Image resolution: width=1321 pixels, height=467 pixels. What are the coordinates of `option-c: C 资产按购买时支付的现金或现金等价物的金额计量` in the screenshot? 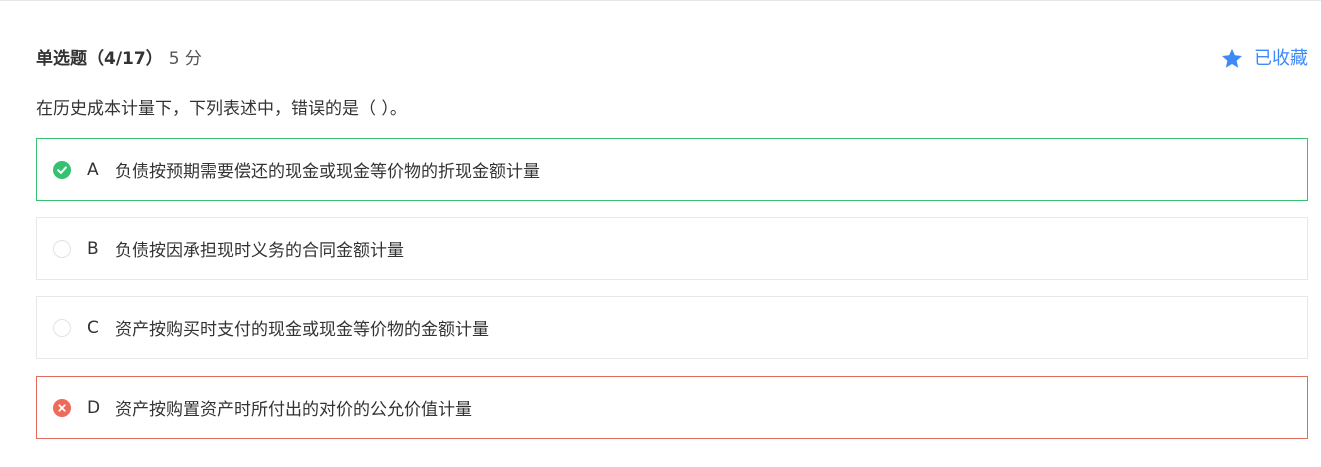 It's located at (672, 327).